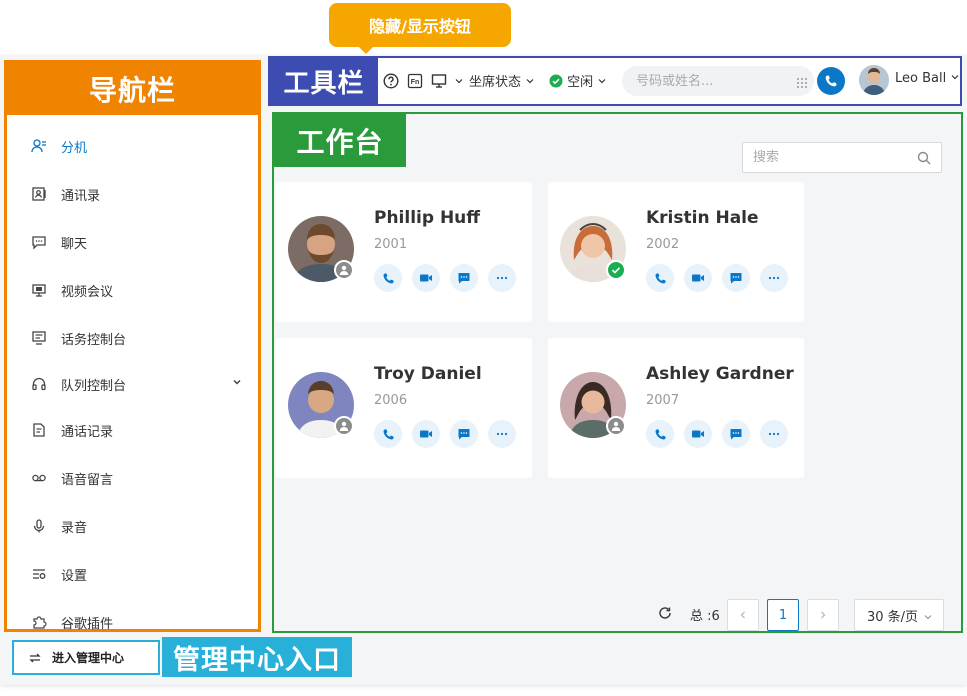  Describe the element at coordinates (94, 386) in the screenshot. I see `sidebar-item-label: 队列控制台` at that location.